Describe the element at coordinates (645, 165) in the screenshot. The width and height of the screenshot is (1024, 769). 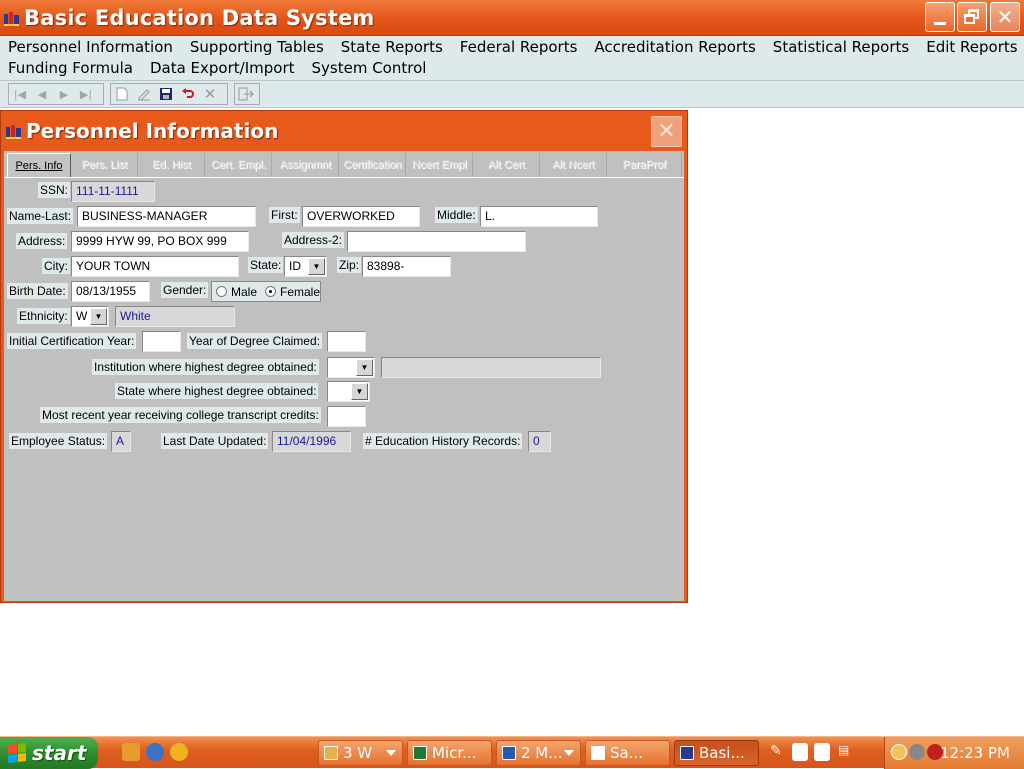
I see `tab-paraprof: ParaProf` at that location.